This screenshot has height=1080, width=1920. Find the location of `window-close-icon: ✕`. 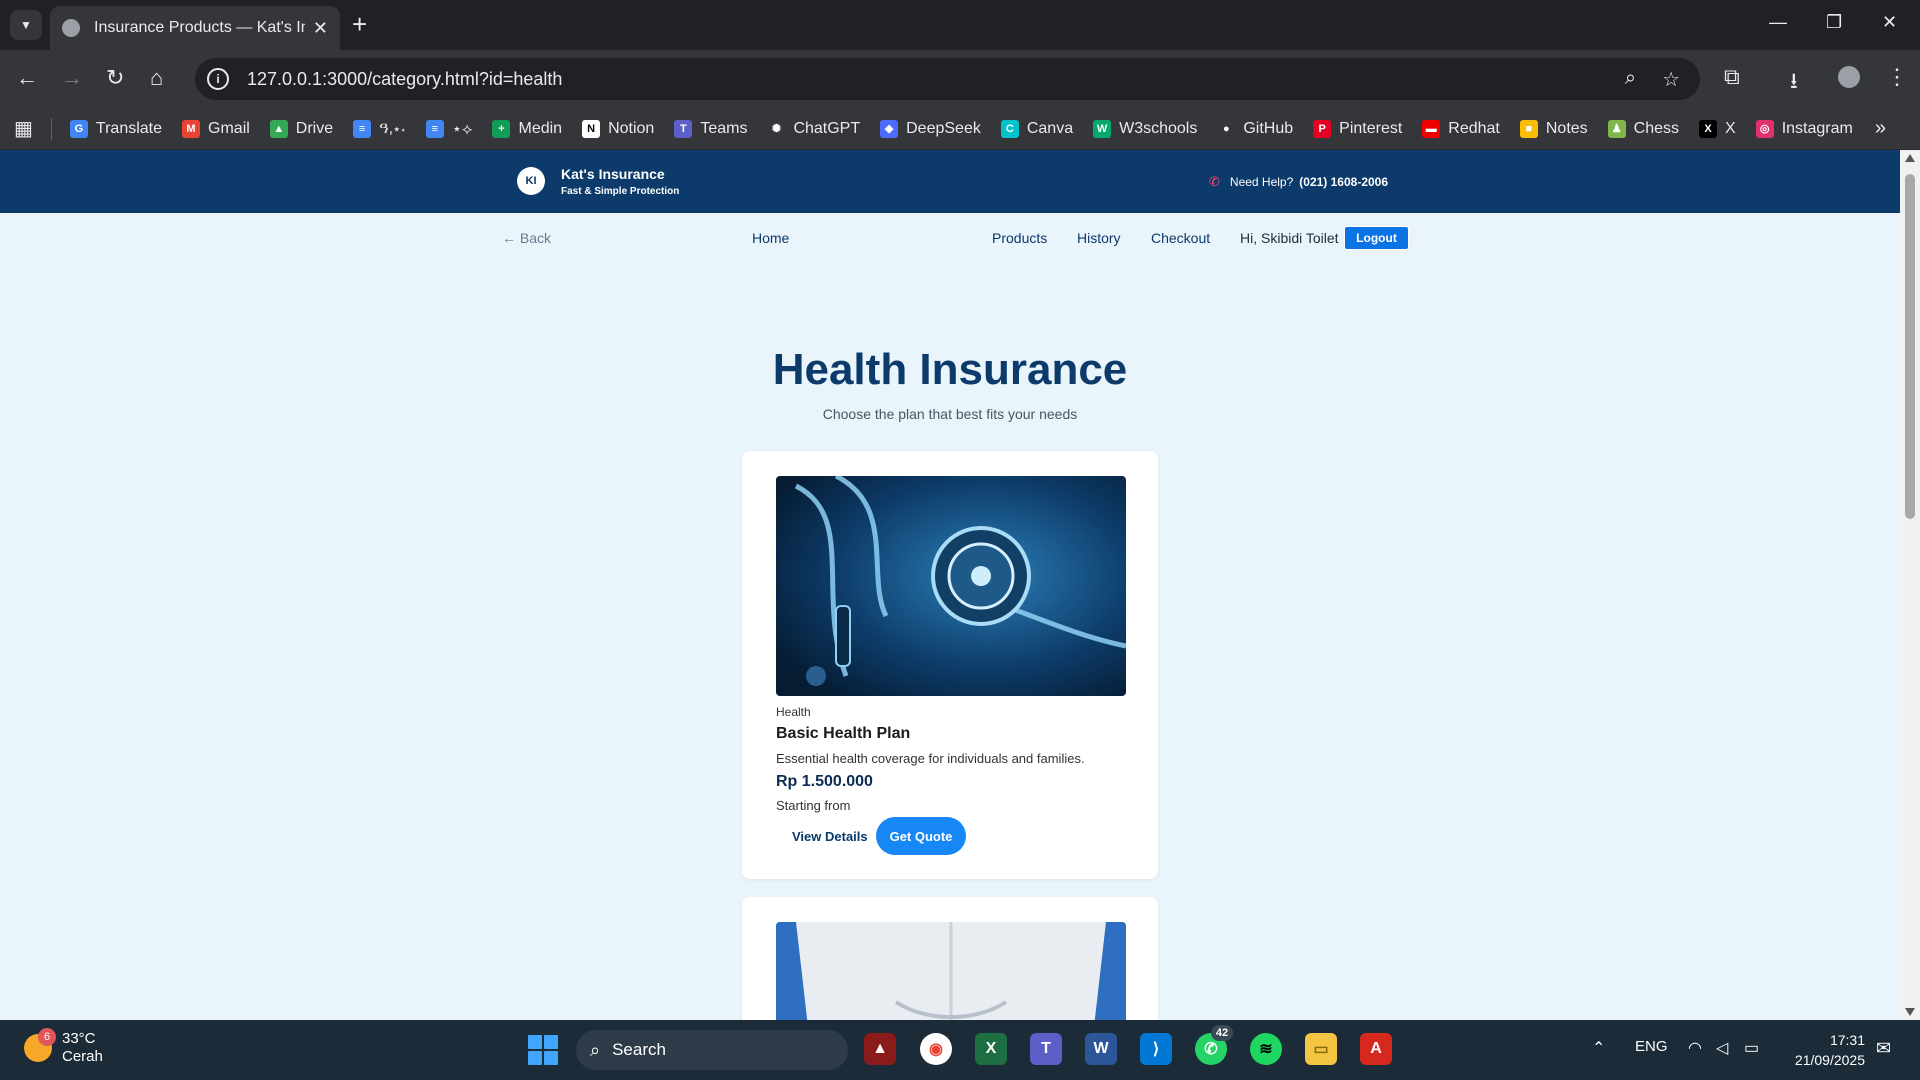

window-close-icon: ✕ is located at coordinates (1889, 22).